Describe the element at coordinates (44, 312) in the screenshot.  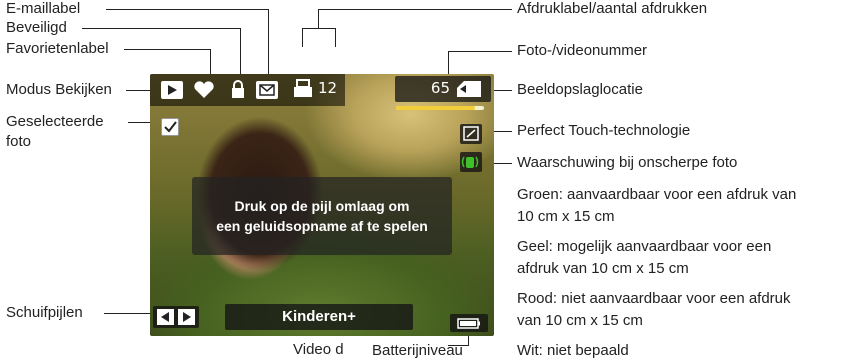
I see `callout-scroll-arrows: Schuifpijlen` at that location.